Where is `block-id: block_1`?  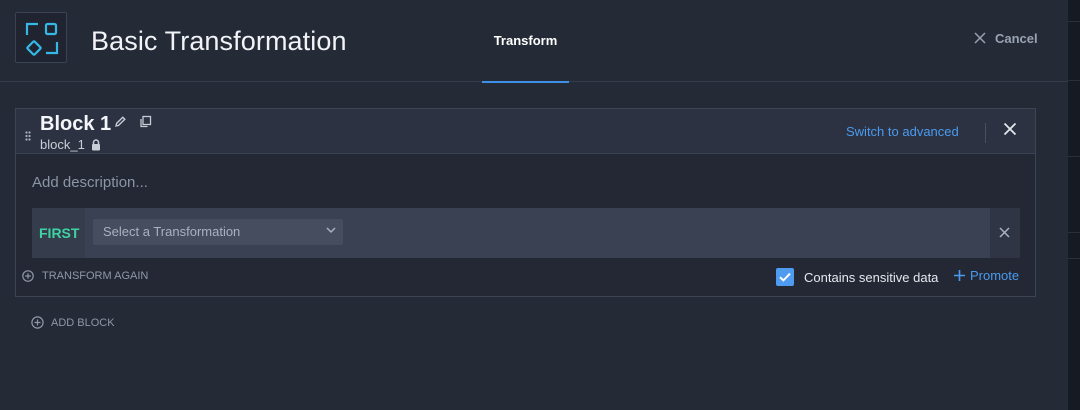 block-id: block_1 is located at coordinates (70, 144).